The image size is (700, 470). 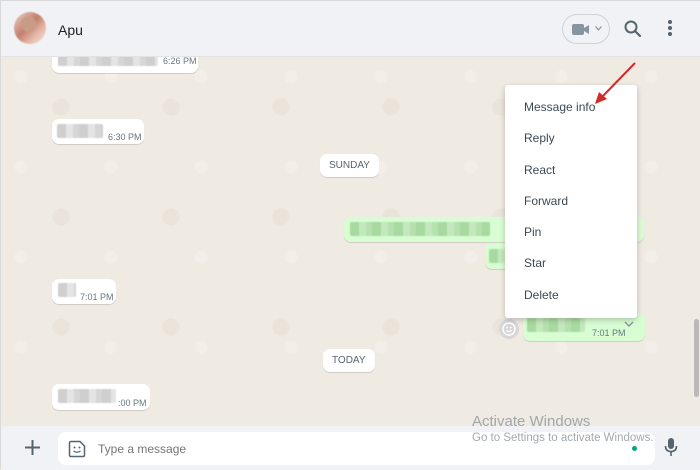 I want to click on date-separator: SUNDAY, so click(x=349, y=165).